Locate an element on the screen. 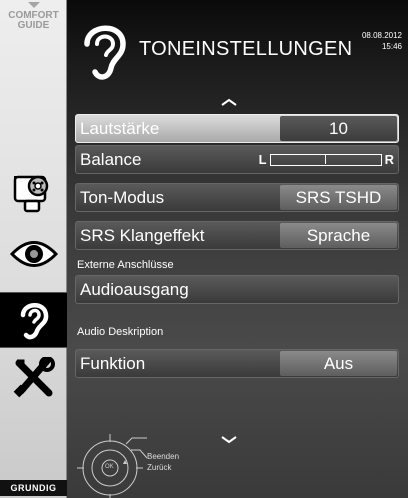 The height and width of the screenshot is (498, 408). sidebar-item-source is located at coordinates (33, 192).